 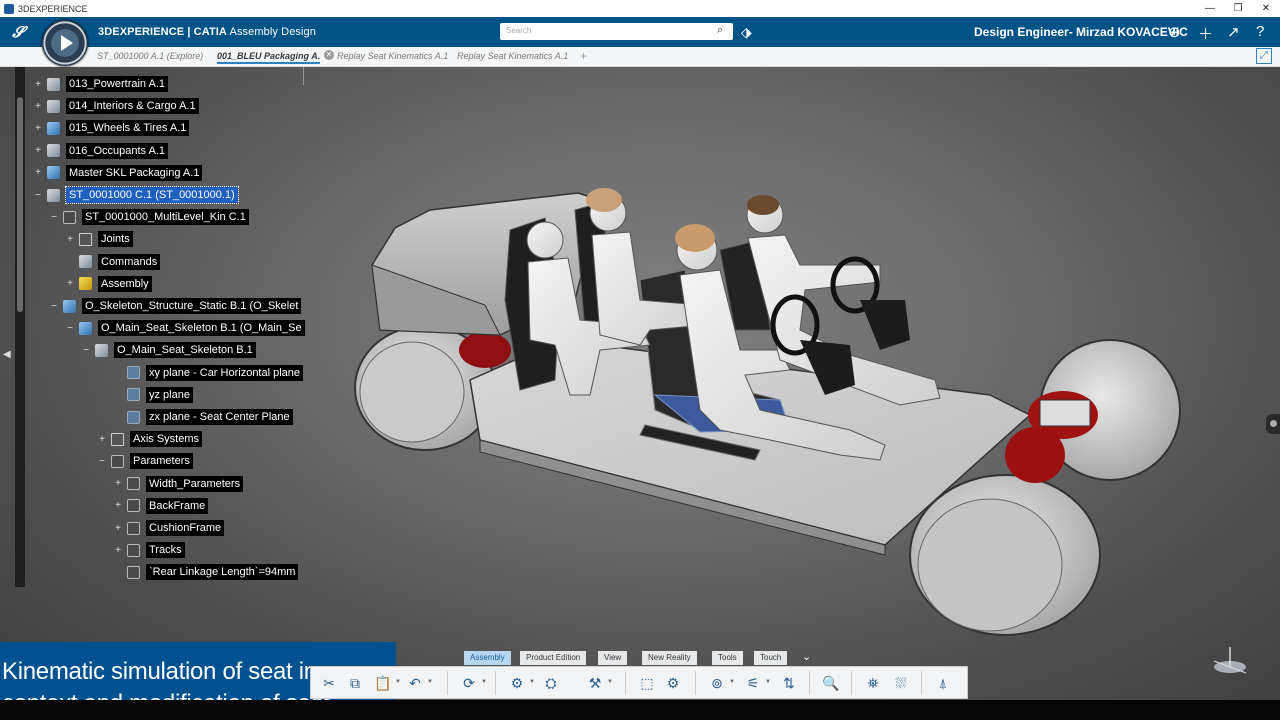 I want to click on tree-node-label: CushionFrame, so click(x=185, y=528).